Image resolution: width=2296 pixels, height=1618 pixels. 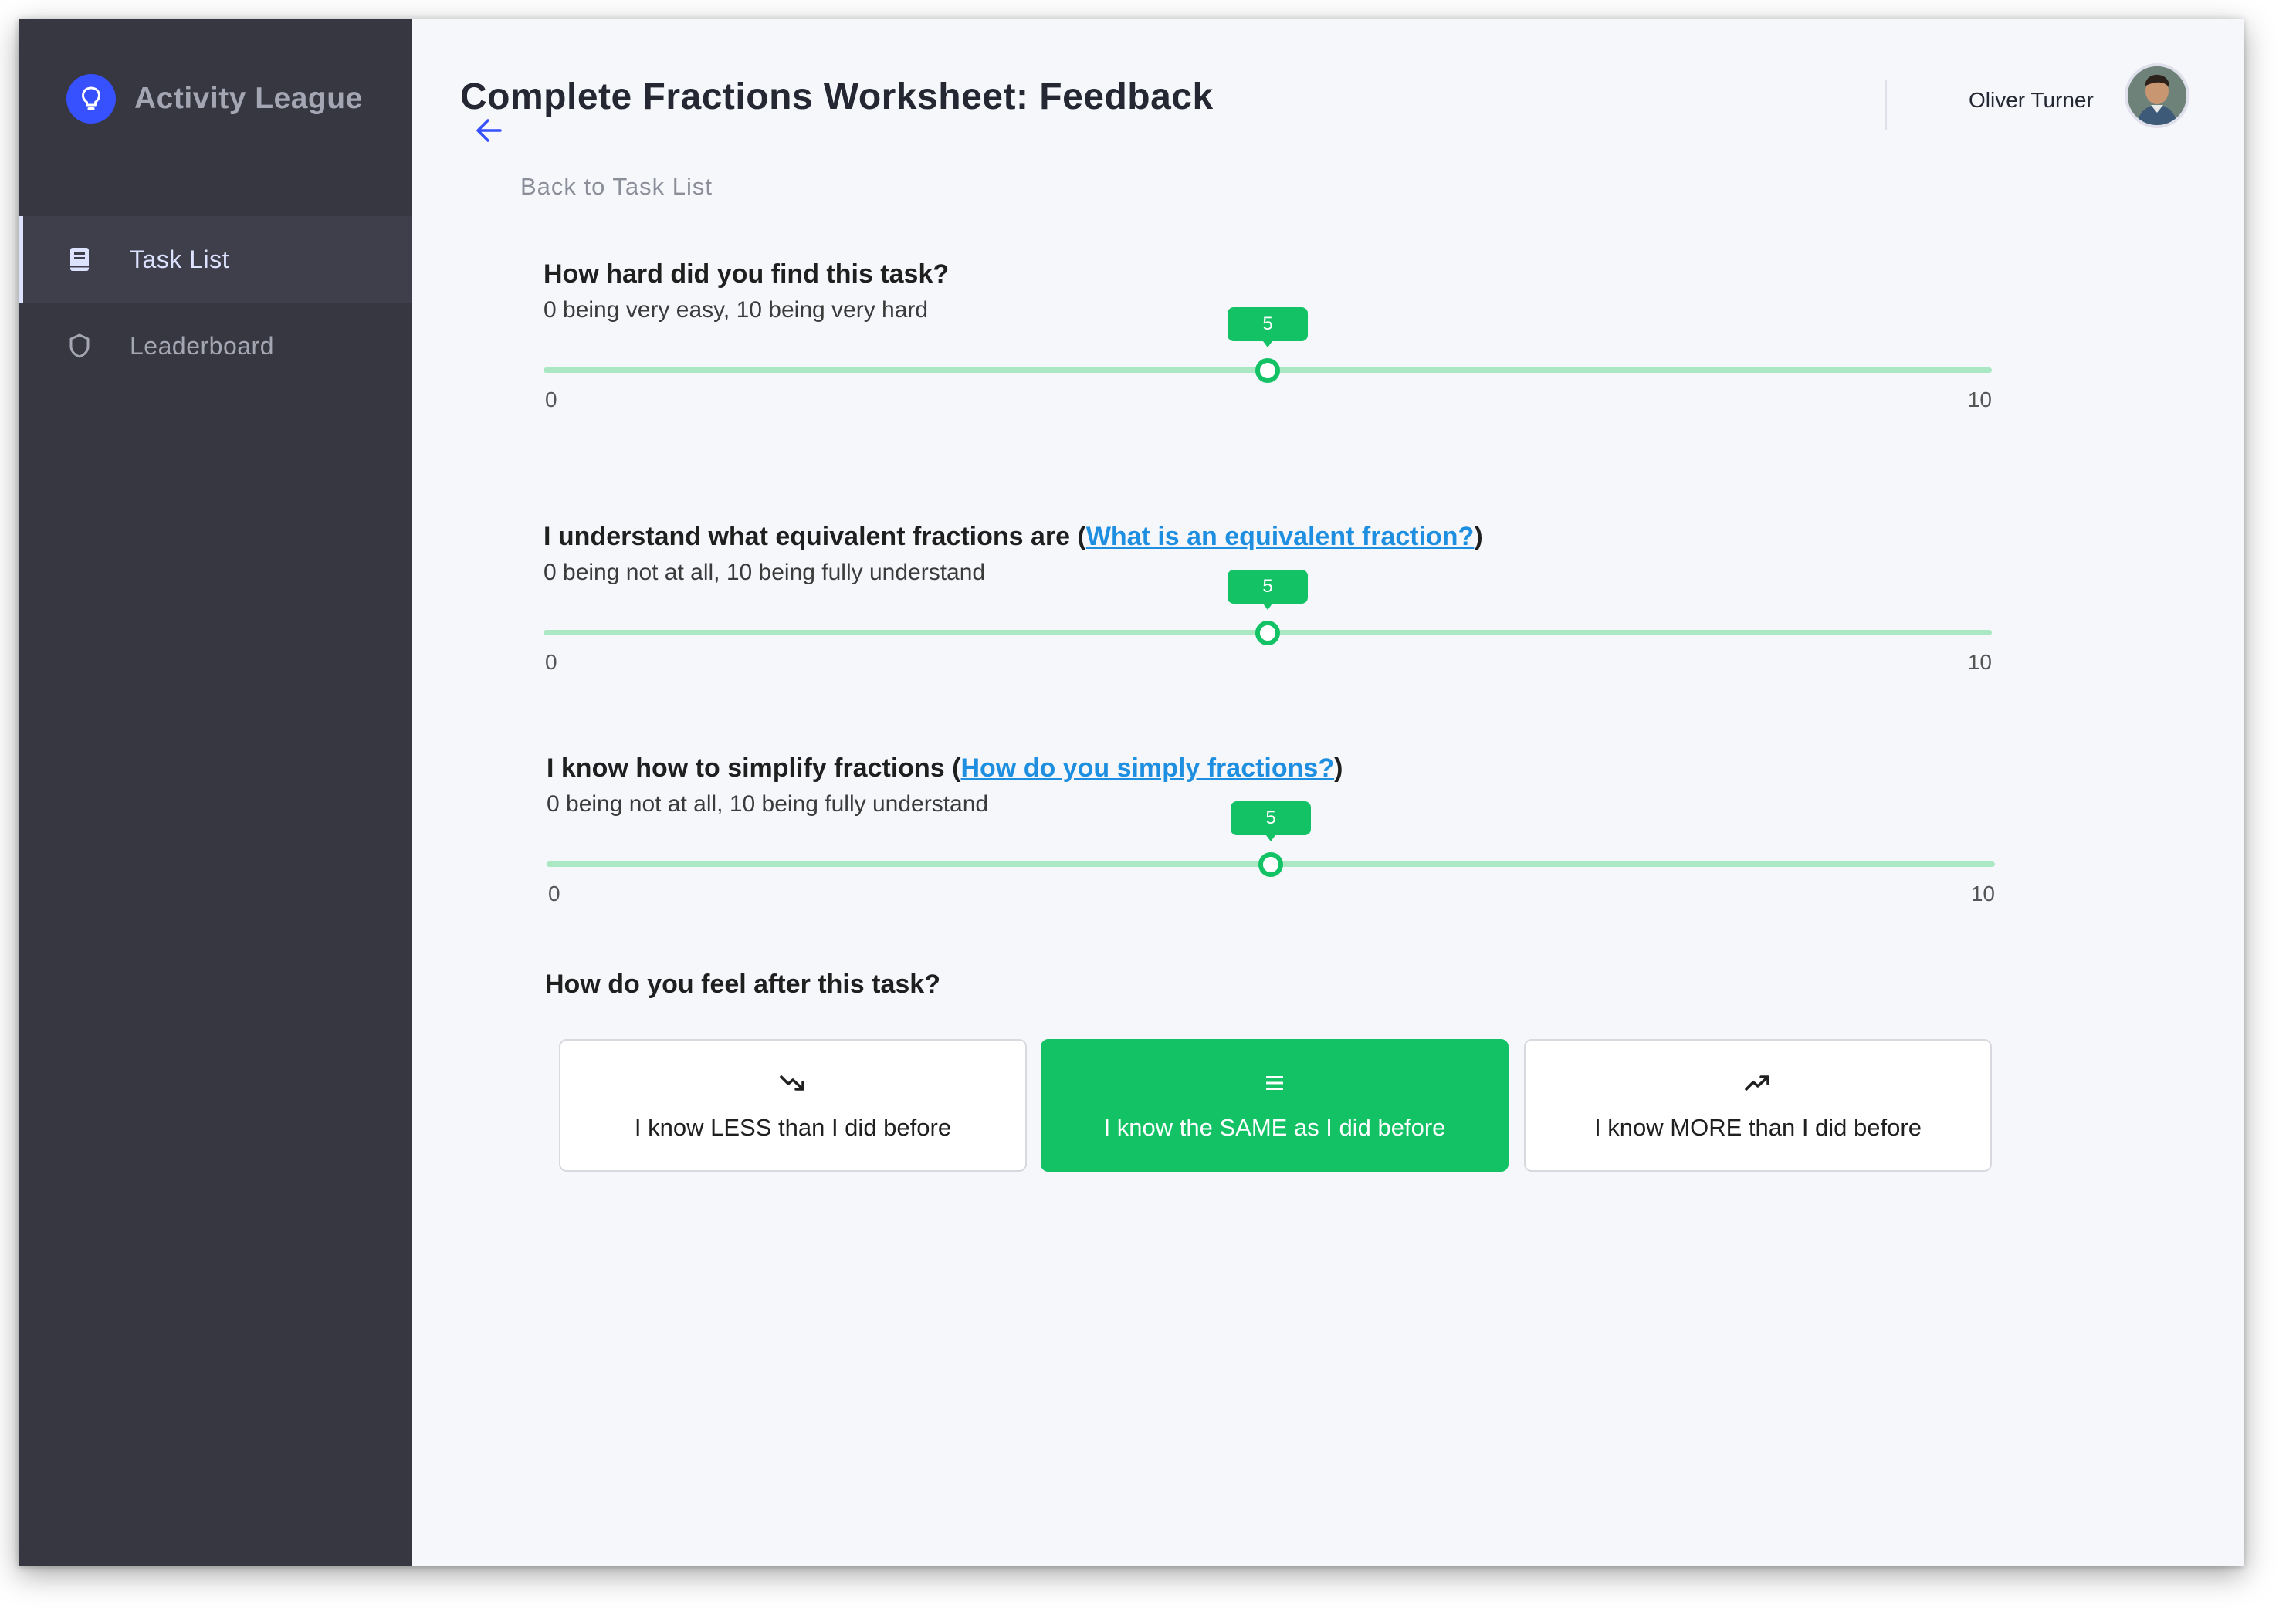 I want to click on app-name: Activity League, so click(x=248, y=98).